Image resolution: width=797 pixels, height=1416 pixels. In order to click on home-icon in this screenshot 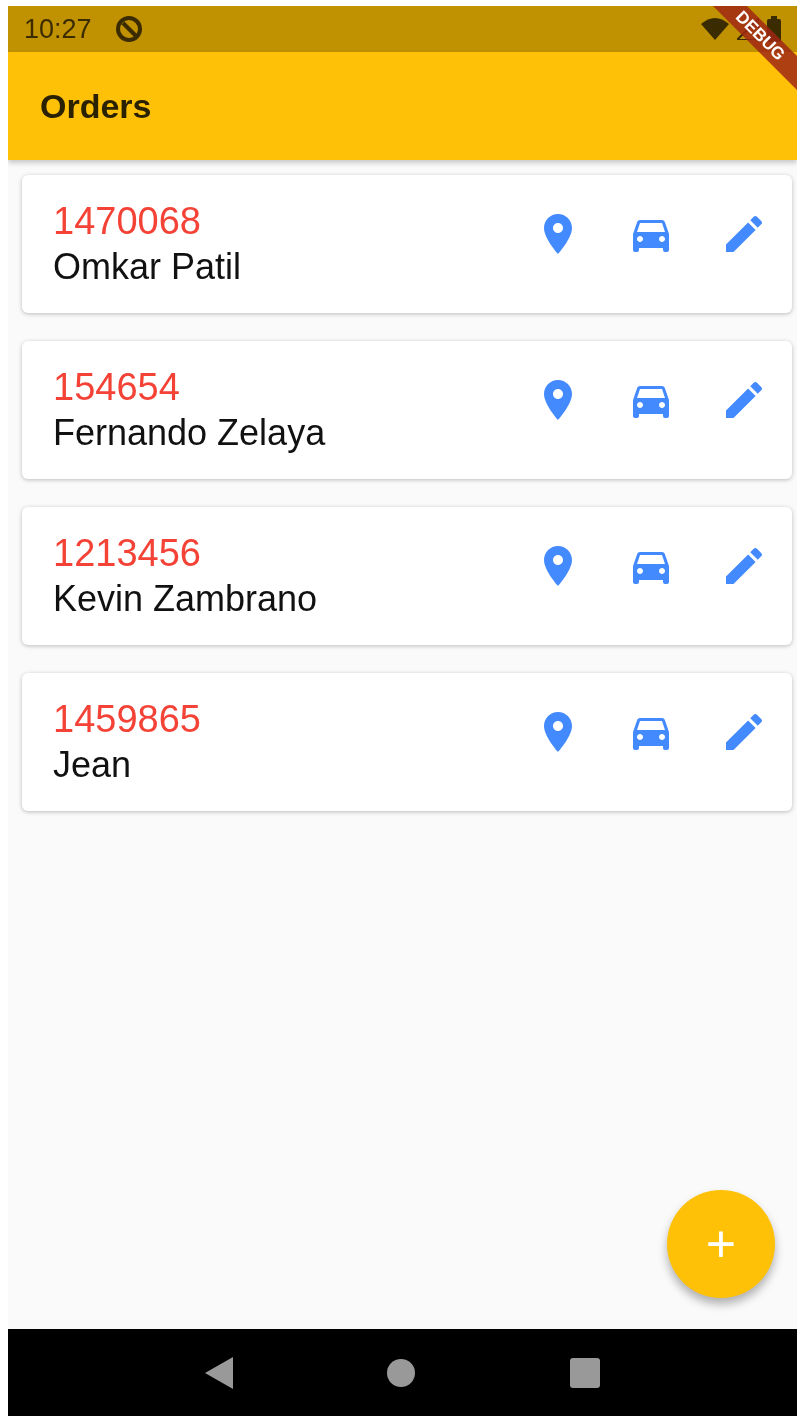, I will do `click(401, 1372)`.